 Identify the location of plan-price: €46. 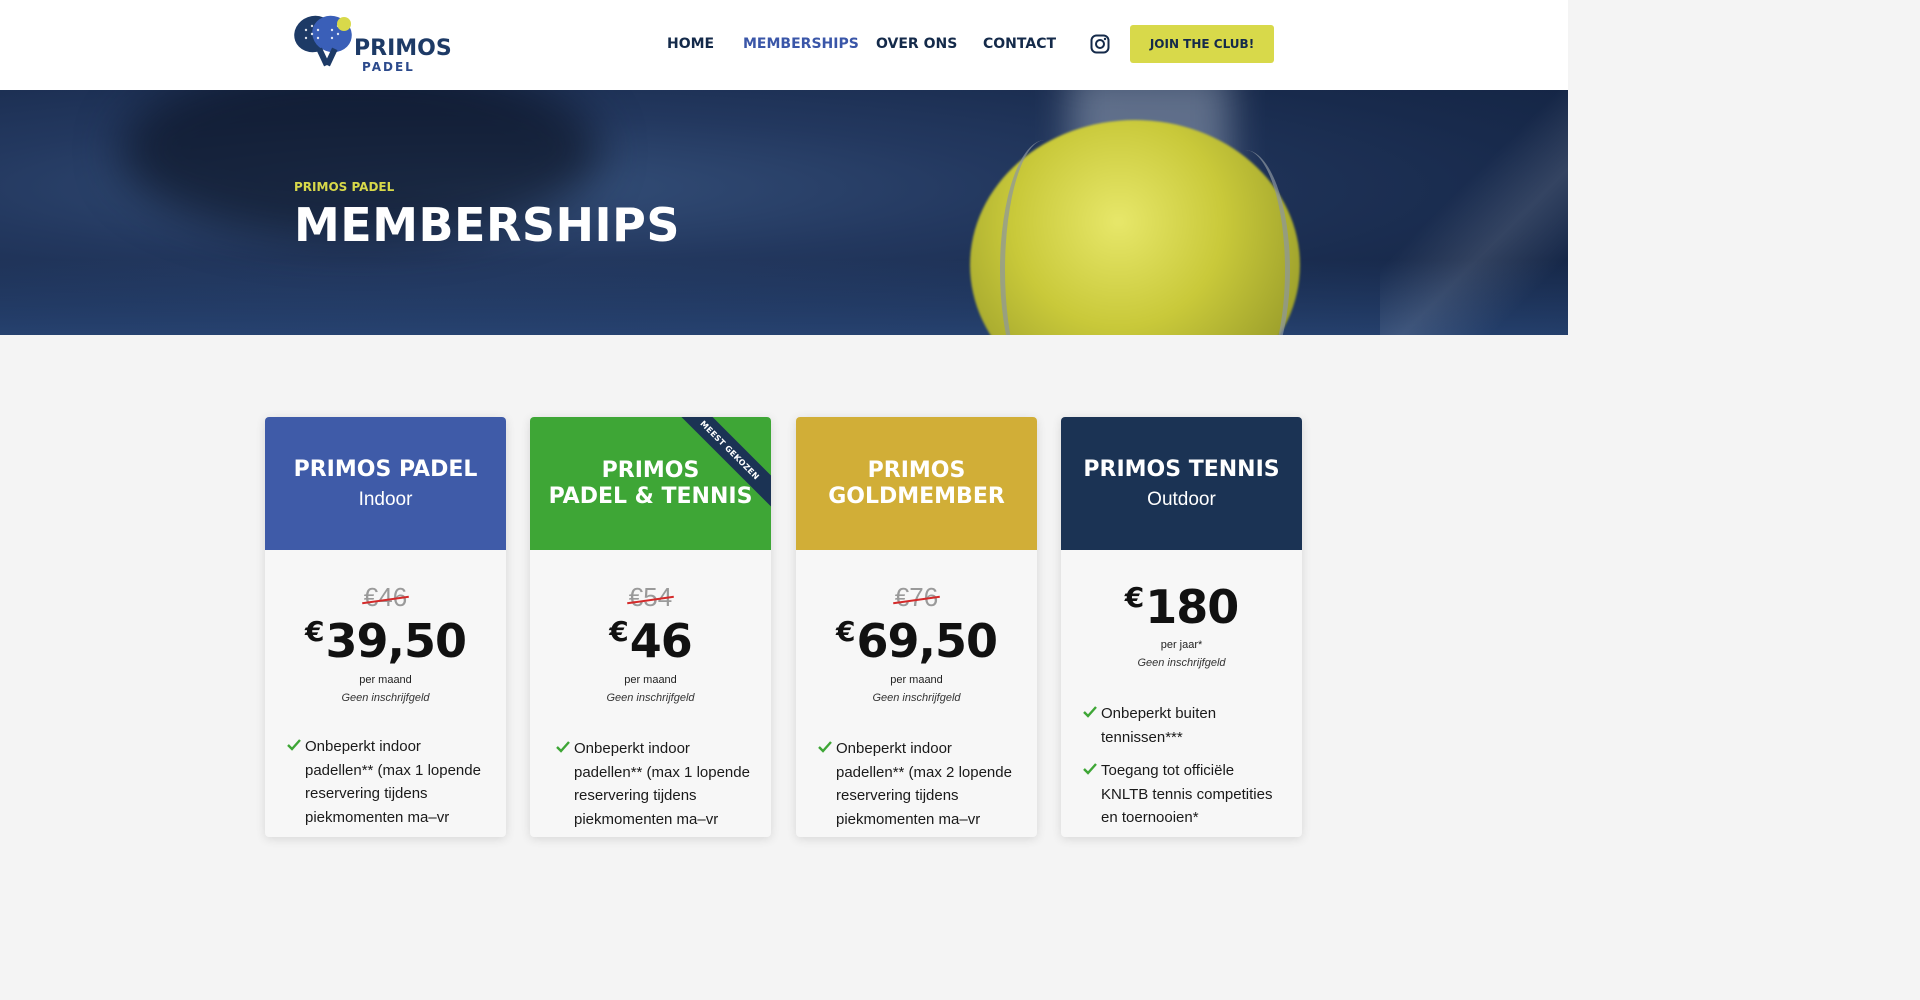
(650, 641).